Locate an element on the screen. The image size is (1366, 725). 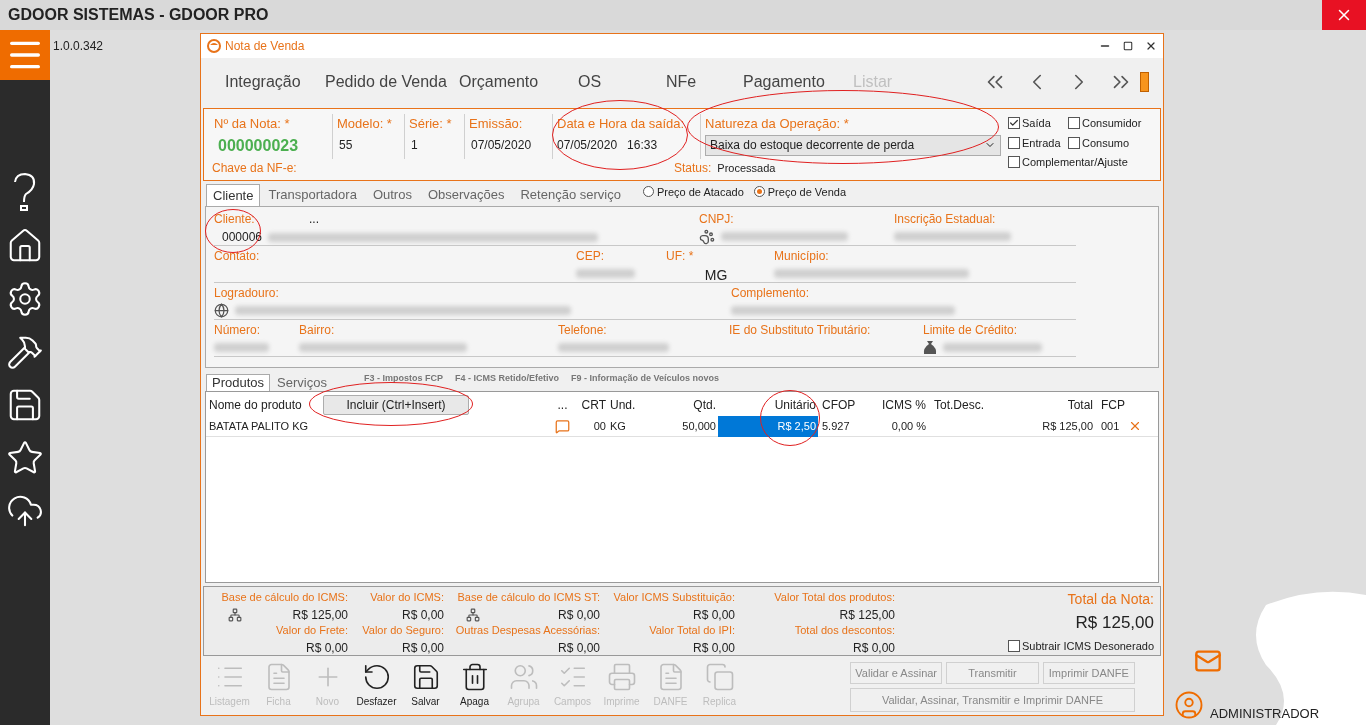
field-label: Inscrição Estadual: is located at coordinates (945, 219).